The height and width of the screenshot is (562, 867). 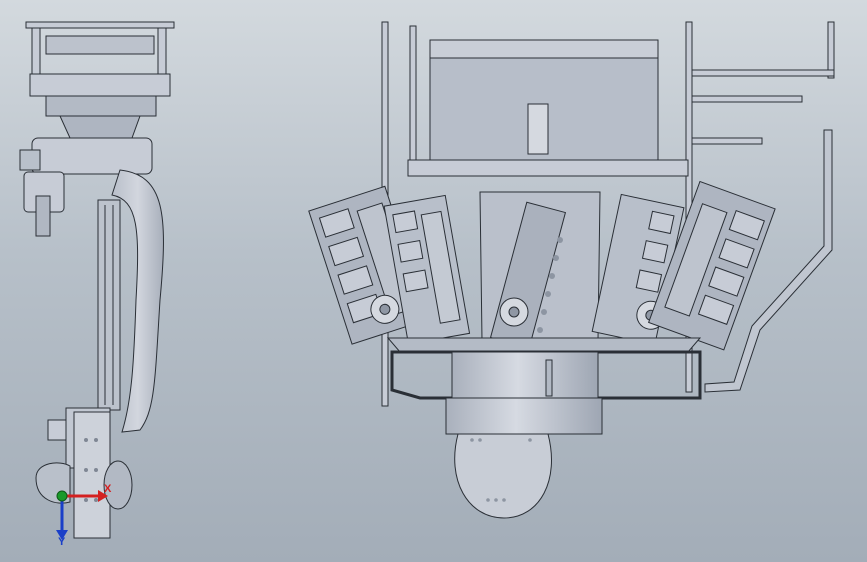 What do you see at coordinates (538, 129) in the screenshot?
I see `center-bracket` at bounding box center [538, 129].